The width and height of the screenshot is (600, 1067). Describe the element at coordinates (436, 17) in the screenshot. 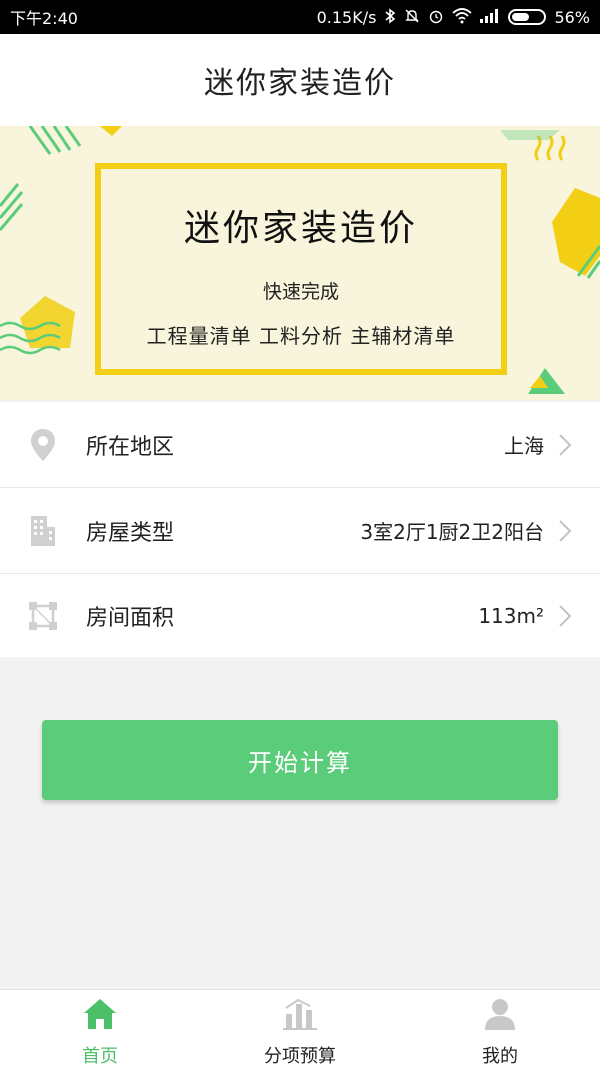

I see `alarm-icon` at that location.